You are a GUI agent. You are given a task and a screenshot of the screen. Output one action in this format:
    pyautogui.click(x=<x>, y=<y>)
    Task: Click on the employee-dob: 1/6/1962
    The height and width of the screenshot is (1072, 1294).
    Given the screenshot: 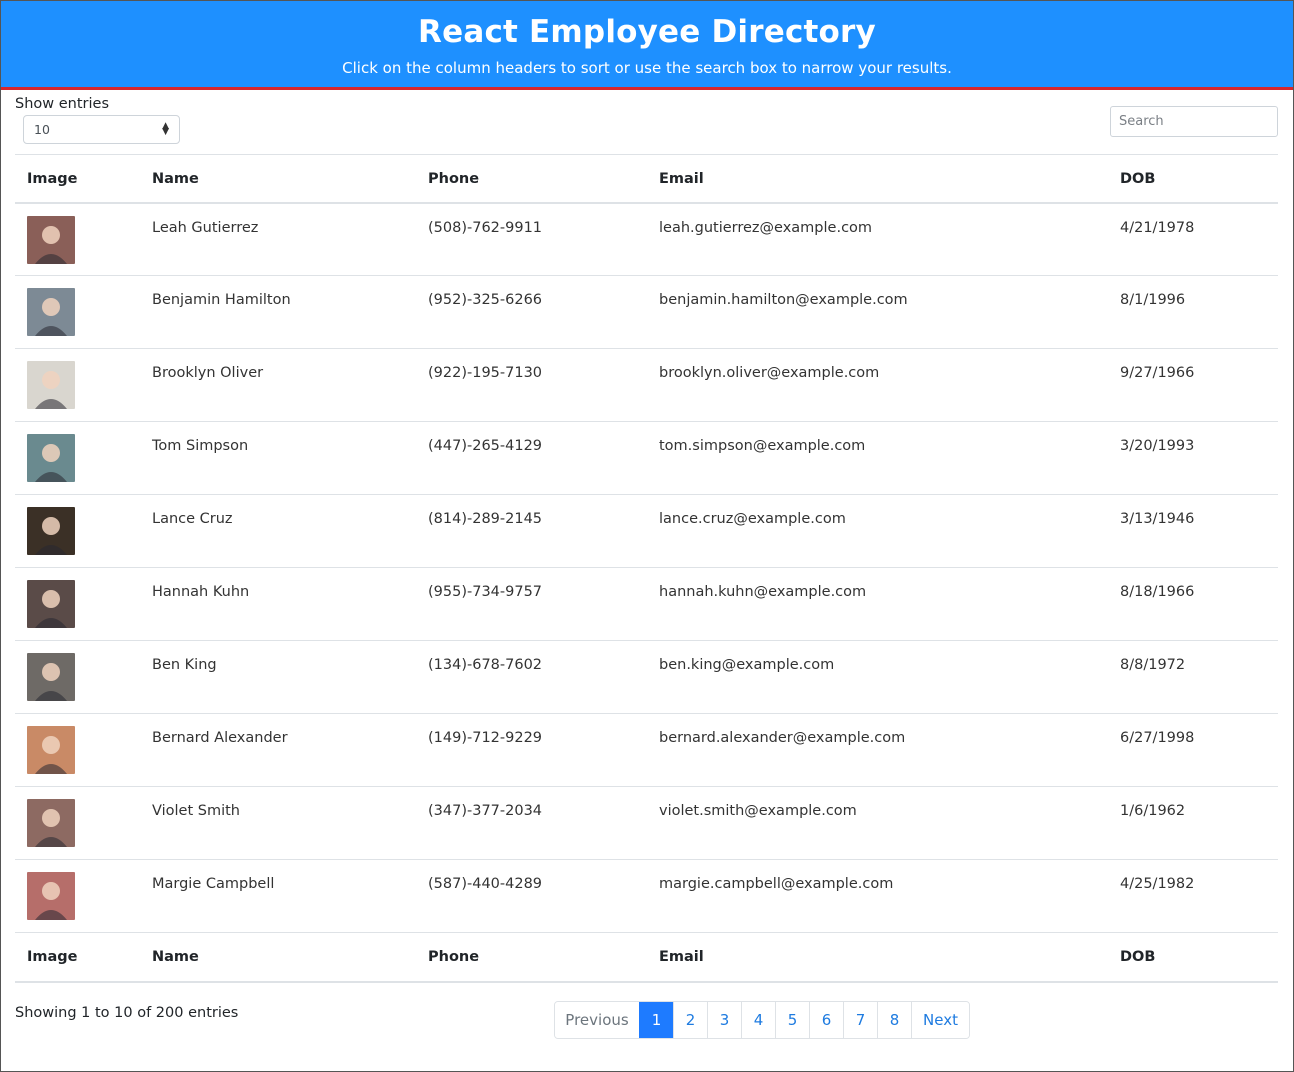 What is the action you would take?
    pyautogui.click(x=1193, y=823)
    